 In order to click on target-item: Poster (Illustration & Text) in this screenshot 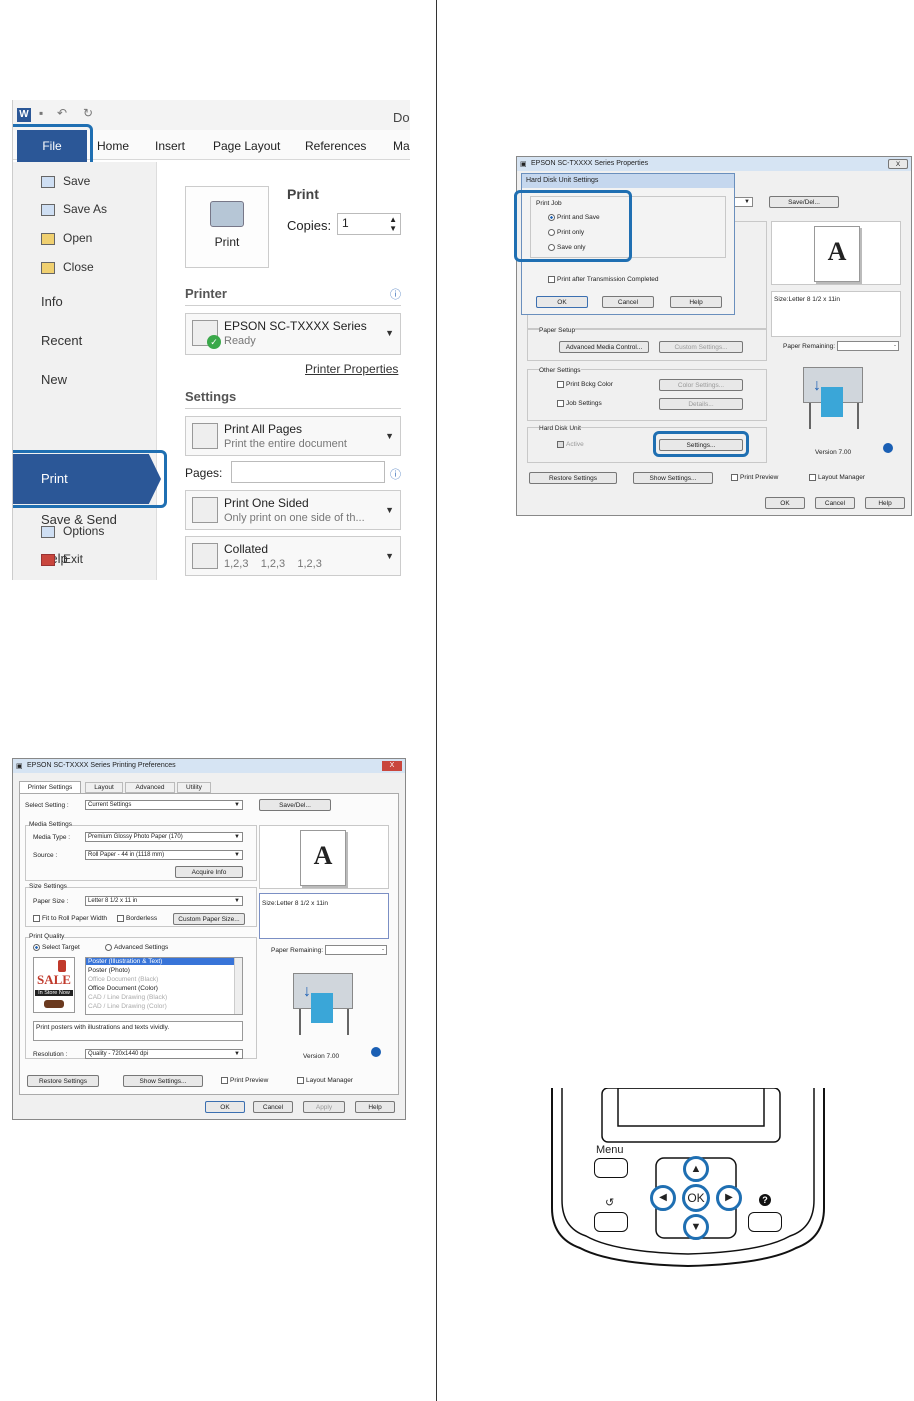, I will do `click(160, 961)`.